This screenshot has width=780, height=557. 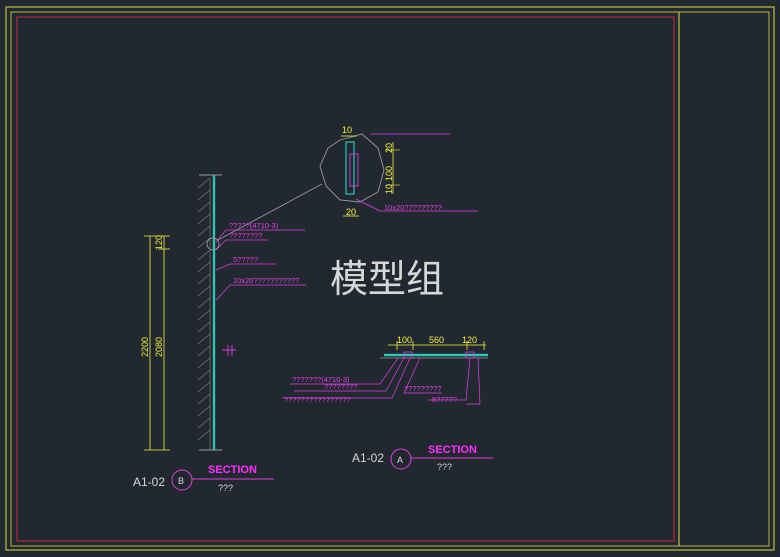 What do you see at coordinates (452, 450) in the screenshot?
I see `section-a-heading: SECTION` at bounding box center [452, 450].